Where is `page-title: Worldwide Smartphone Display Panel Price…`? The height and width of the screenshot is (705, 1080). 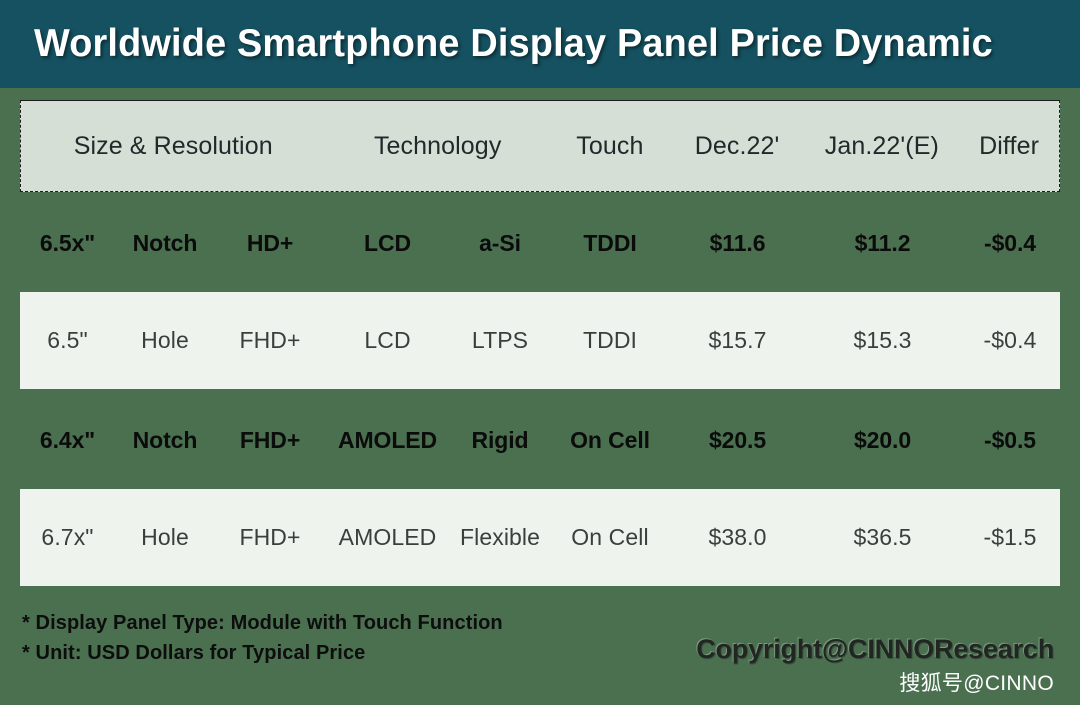 page-title: Worldwide Smartphone Display Panel Price… is located at coordinates (513, 43).